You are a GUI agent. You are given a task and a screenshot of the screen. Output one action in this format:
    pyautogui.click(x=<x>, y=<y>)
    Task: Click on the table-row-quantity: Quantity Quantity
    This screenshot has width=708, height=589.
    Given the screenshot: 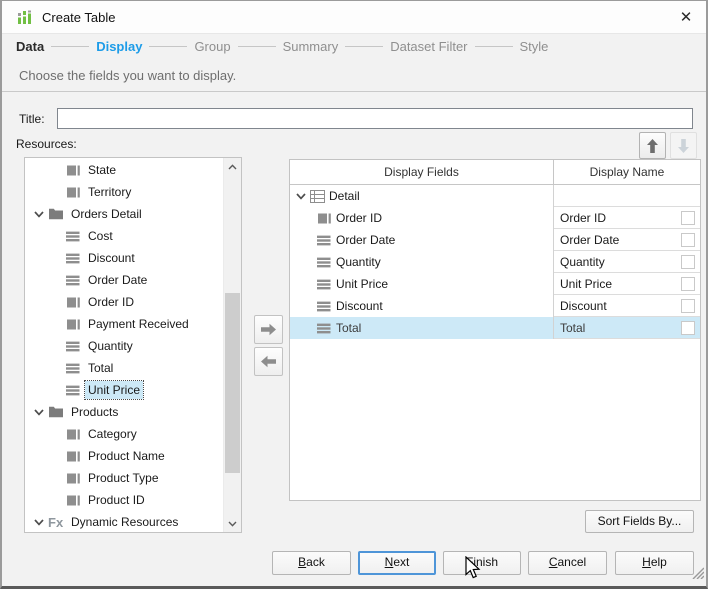 What is the action you would take?
    pyautogui.click(x=495, y=262)
    